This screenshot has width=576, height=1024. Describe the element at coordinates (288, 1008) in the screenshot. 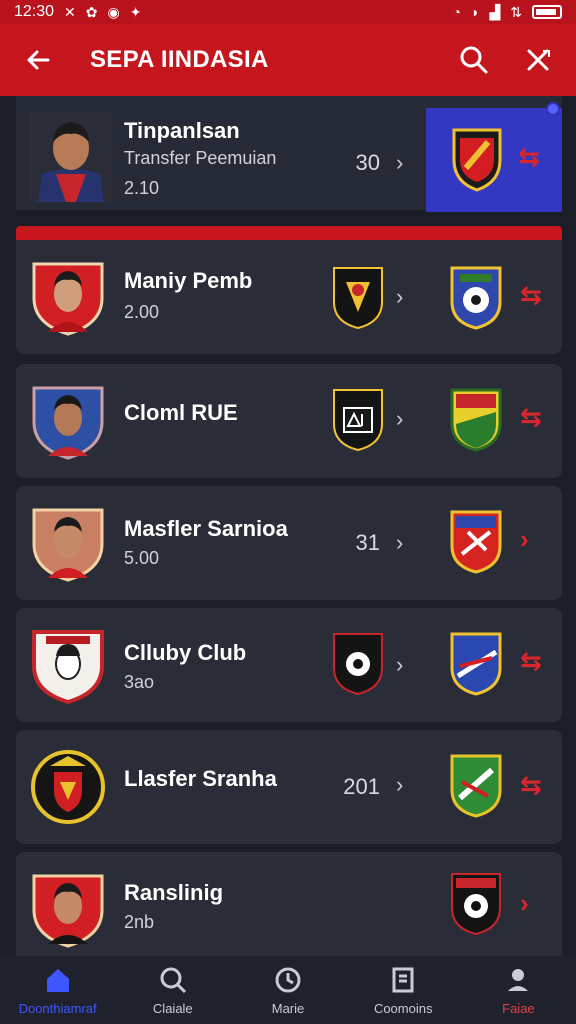

I see `nav-label: Marie` at that location.